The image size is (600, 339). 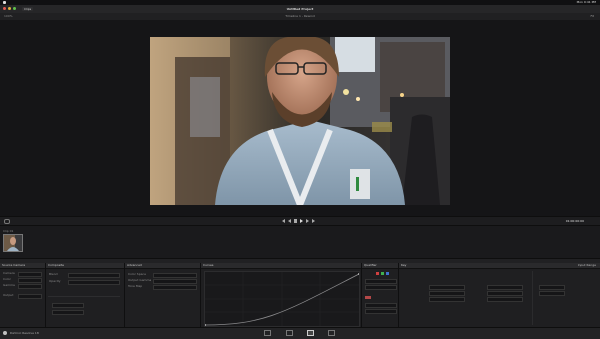 I want to click on play-icon, so click(x=301, y=221).